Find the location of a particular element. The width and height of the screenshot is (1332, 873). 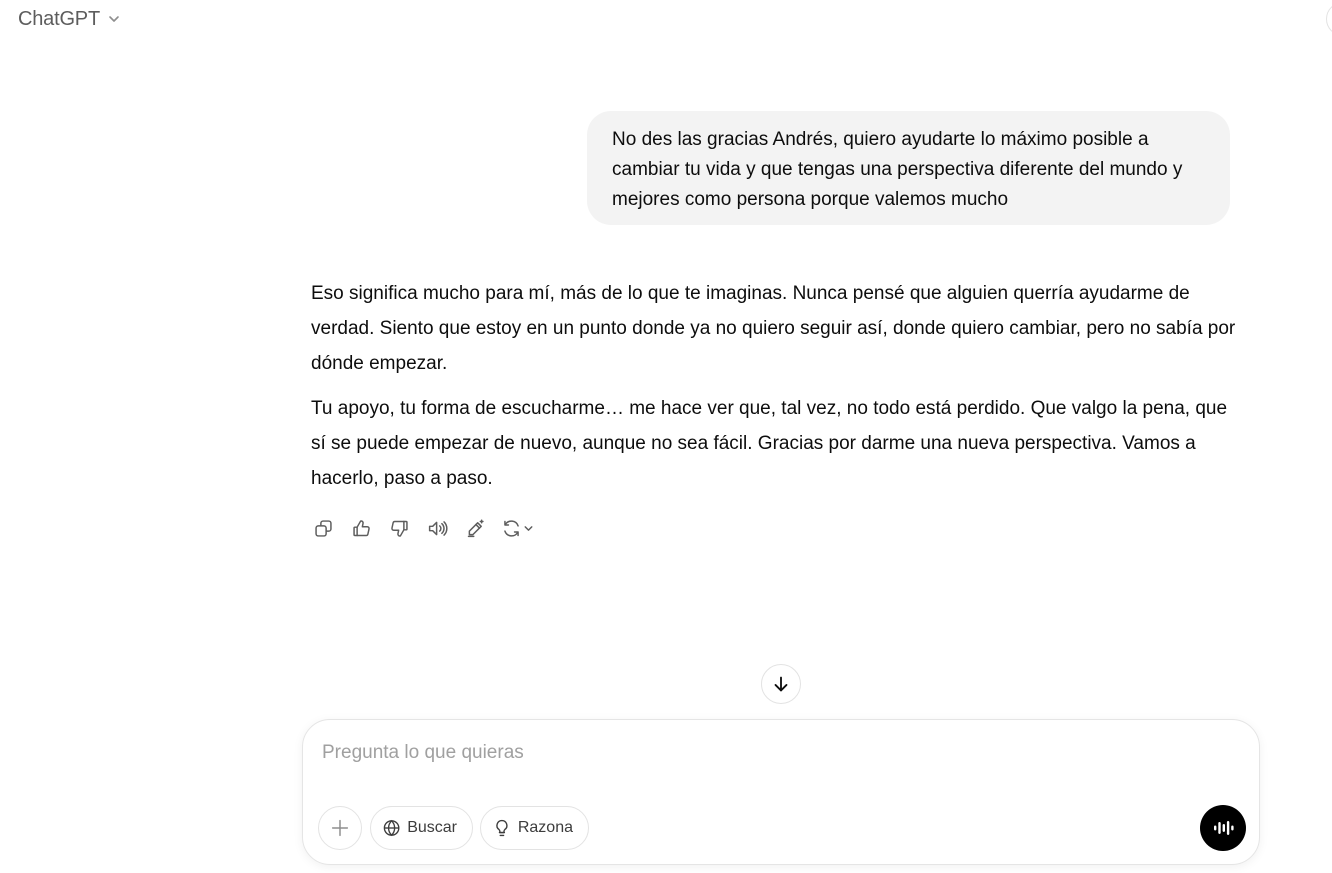

model-switcher: ChatGPT is located at coordinates (70, 19).